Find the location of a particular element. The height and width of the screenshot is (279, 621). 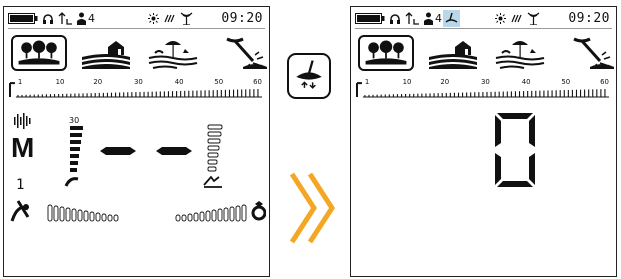

discrimination-bars-left is located at coordinates (83, 213).